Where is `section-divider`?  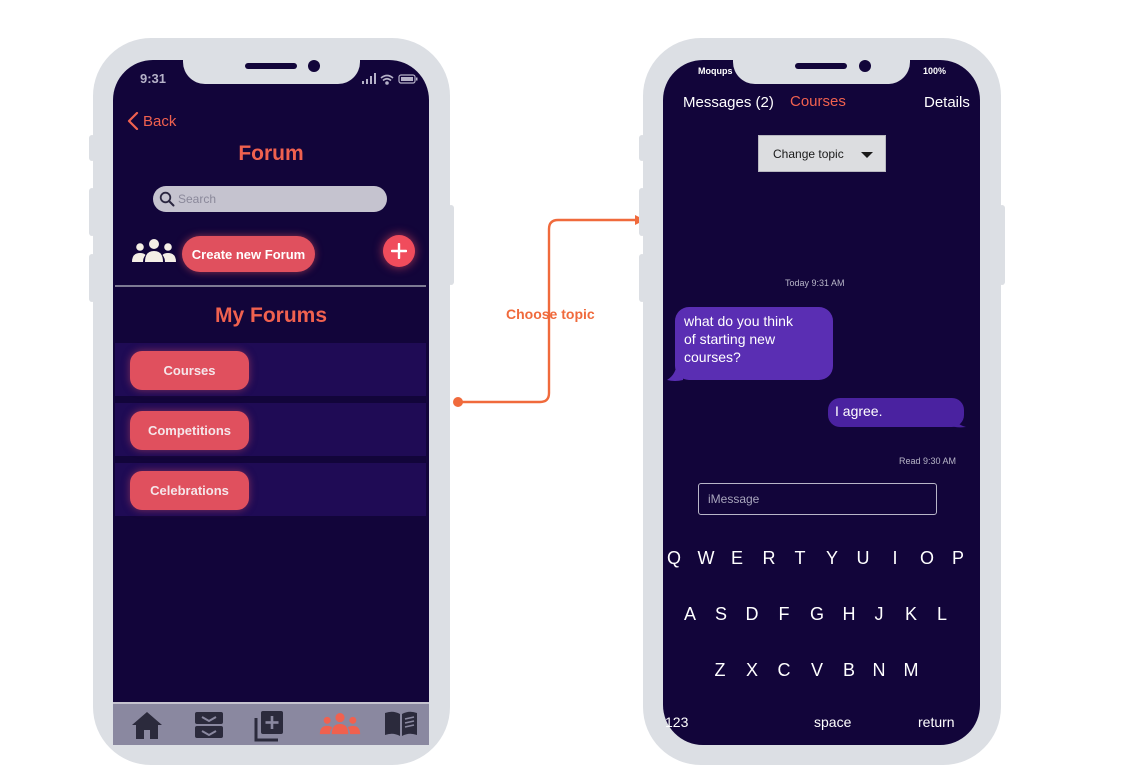
section-divider is located at coordinates (270, 286).